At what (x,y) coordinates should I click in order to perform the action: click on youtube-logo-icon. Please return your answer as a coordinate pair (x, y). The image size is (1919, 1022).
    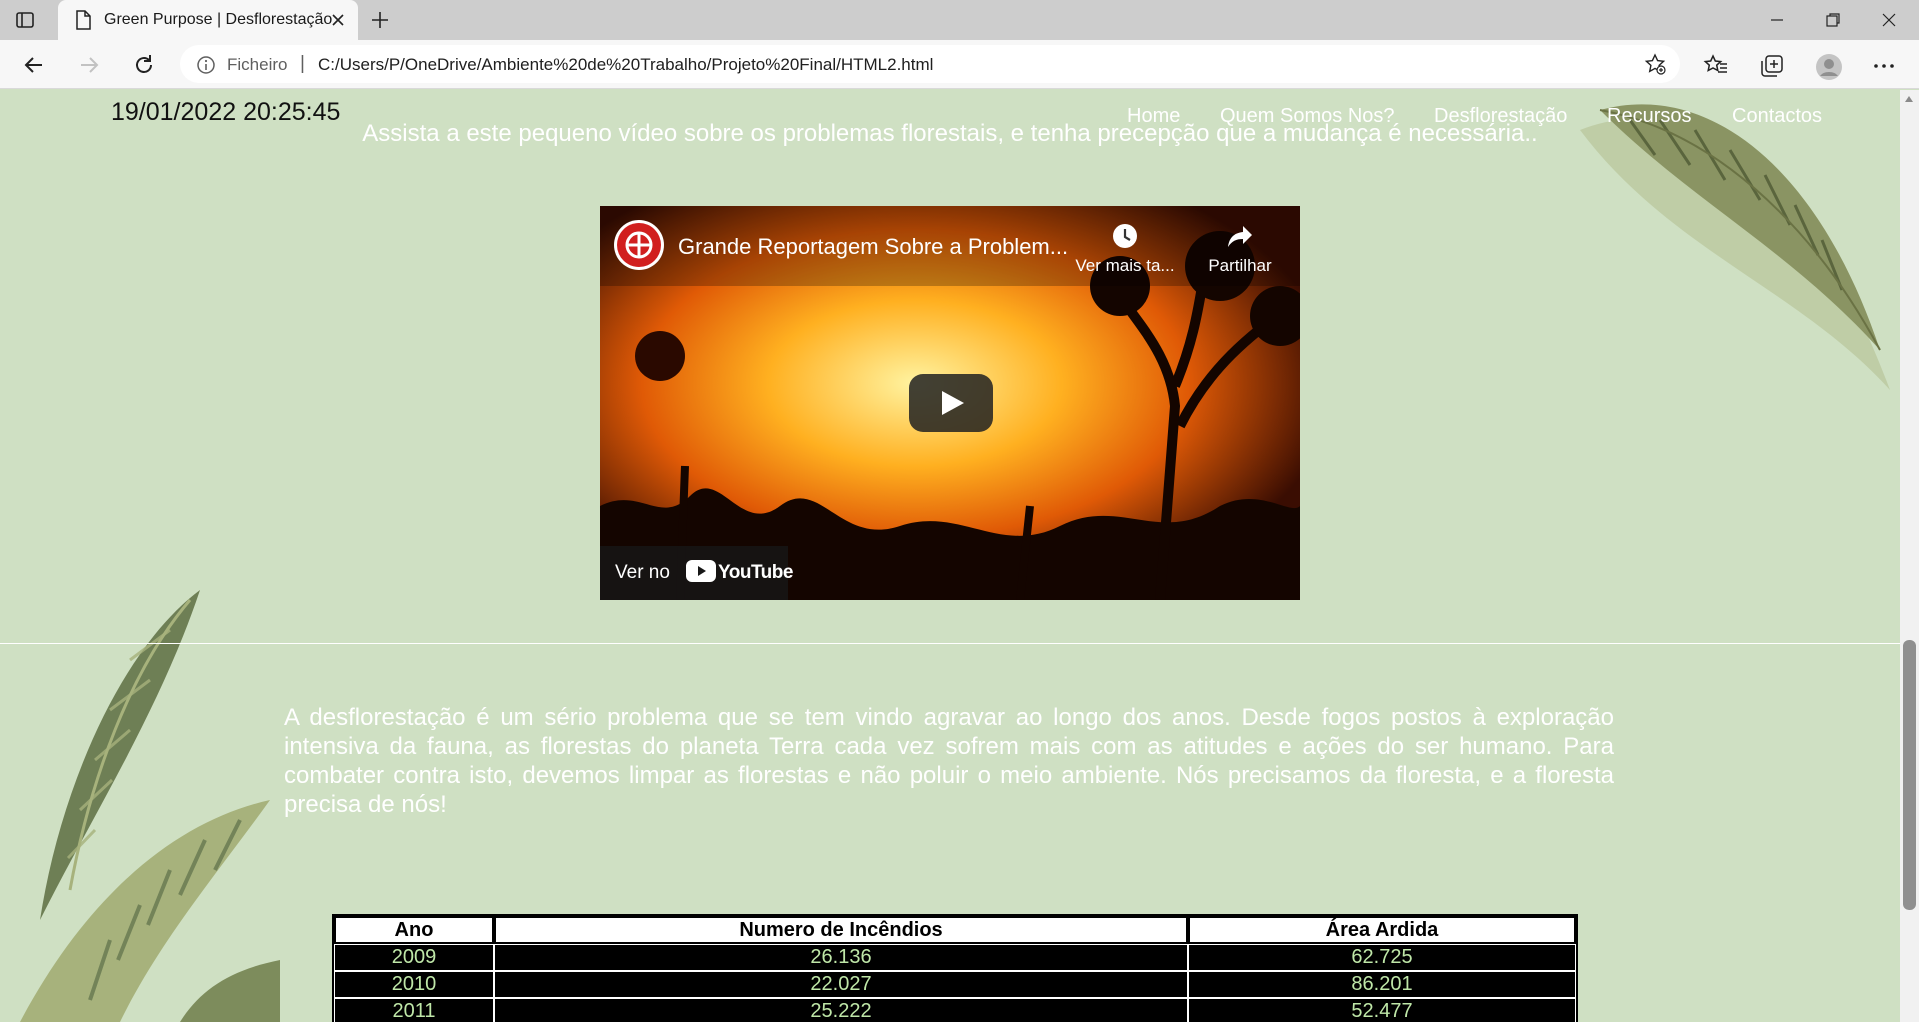
    Looking at the image, I should click on (701, 571).